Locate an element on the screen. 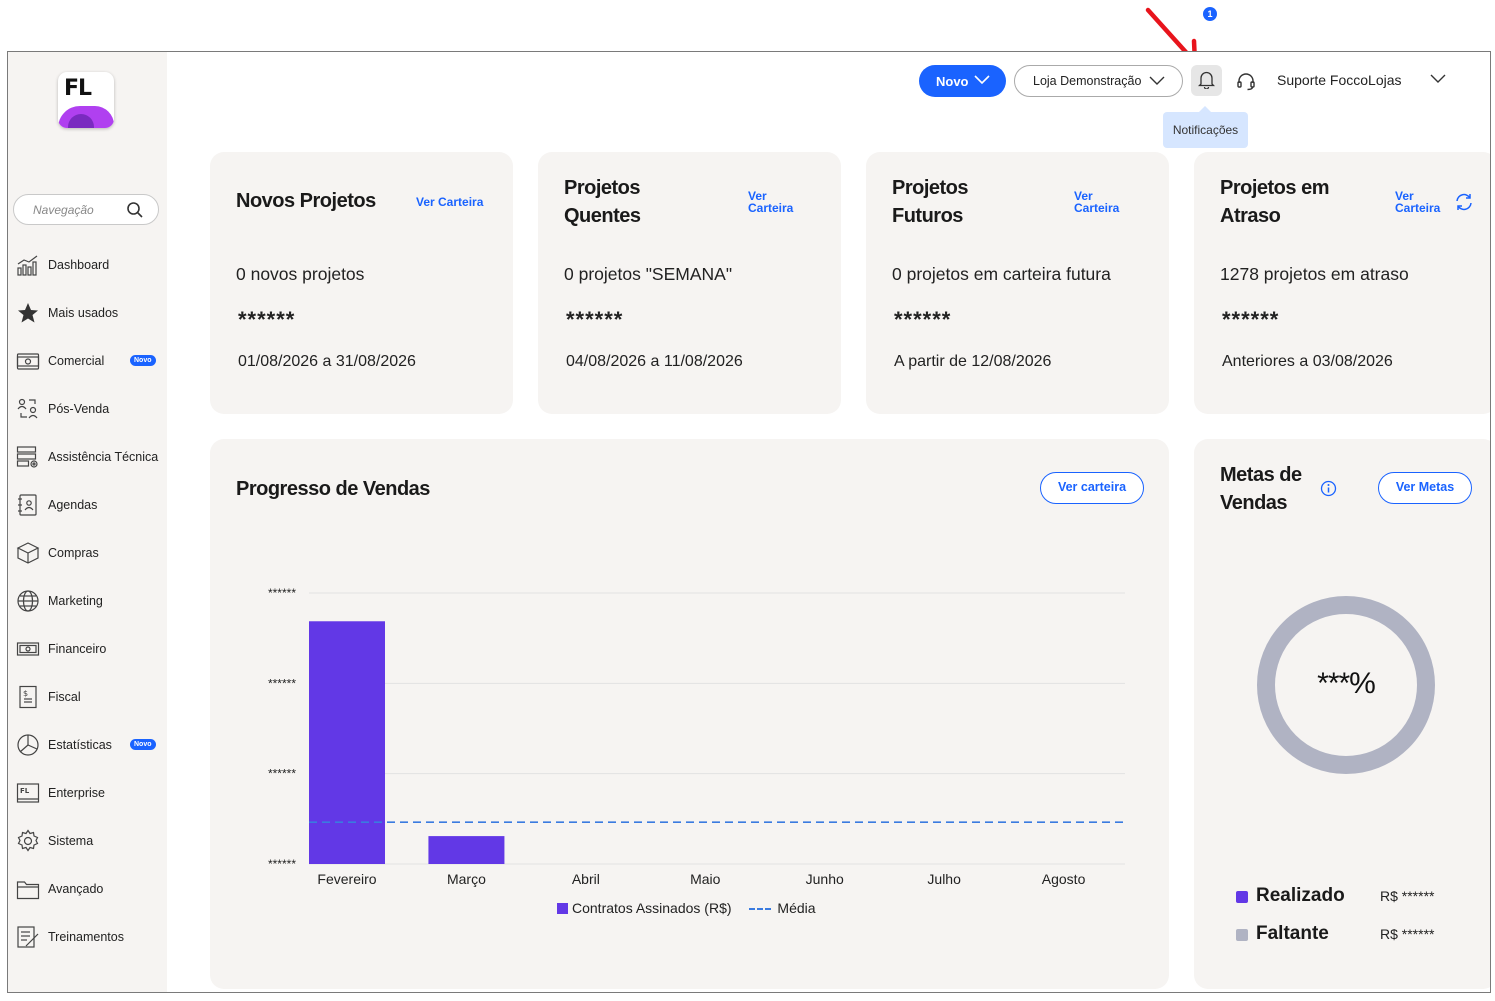  x-tick-label: Fevereiro is located at coordinates (346, 879).